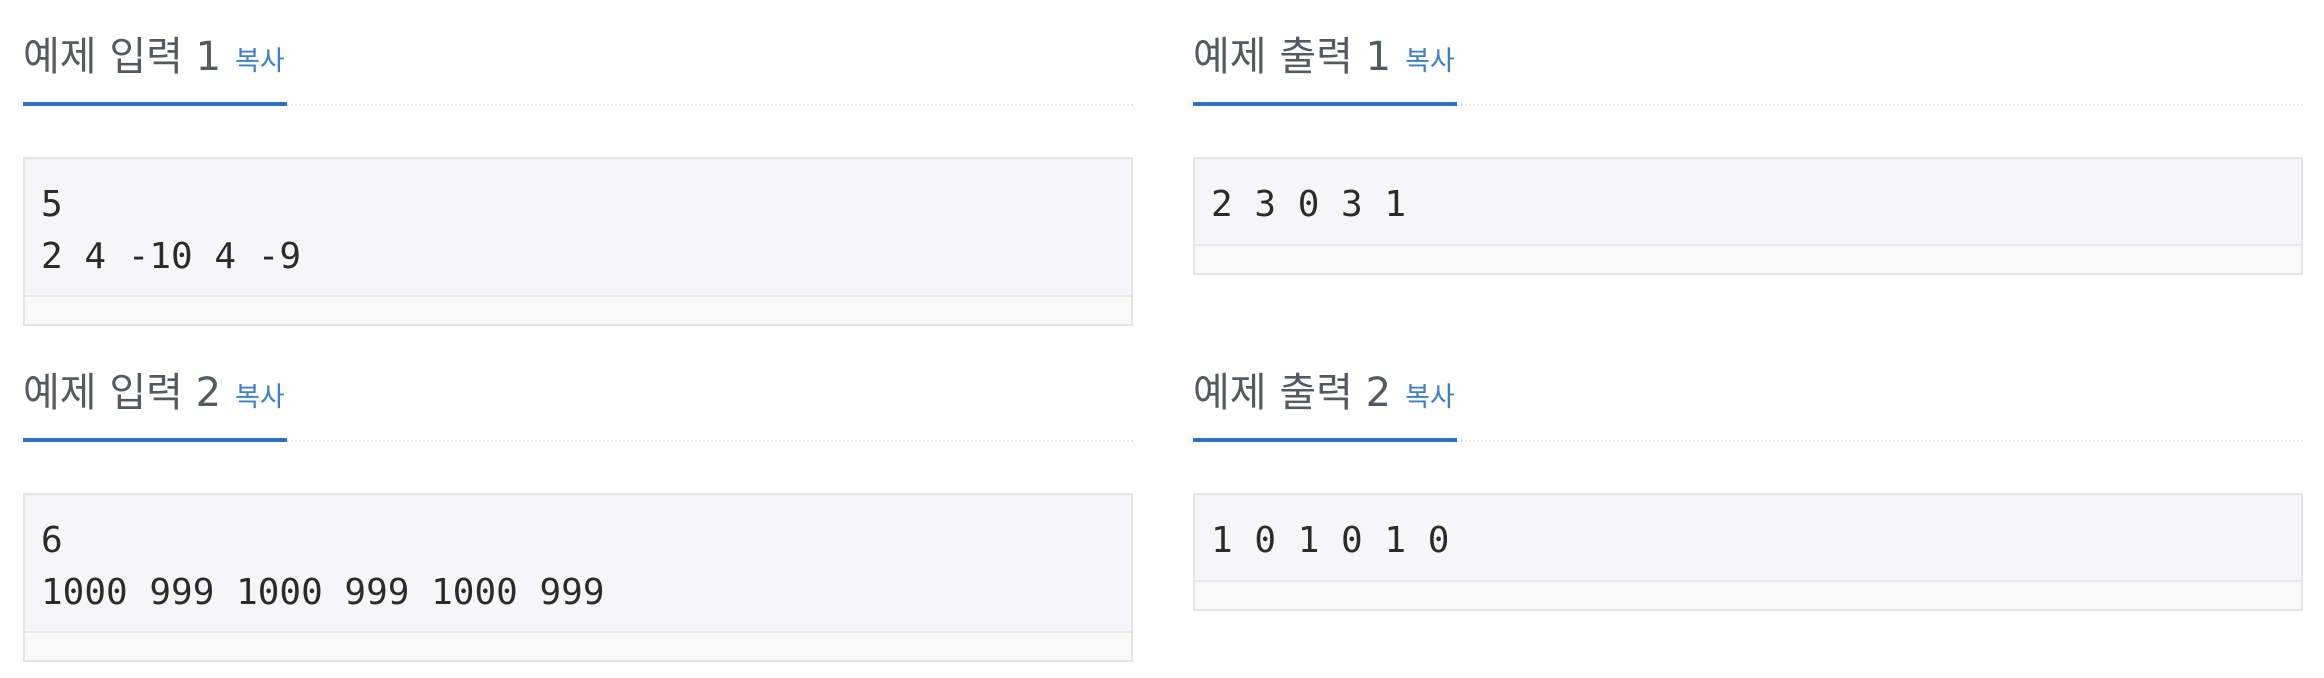  I want to click on sample-output-1-scrollbar, so click(1748, 258).